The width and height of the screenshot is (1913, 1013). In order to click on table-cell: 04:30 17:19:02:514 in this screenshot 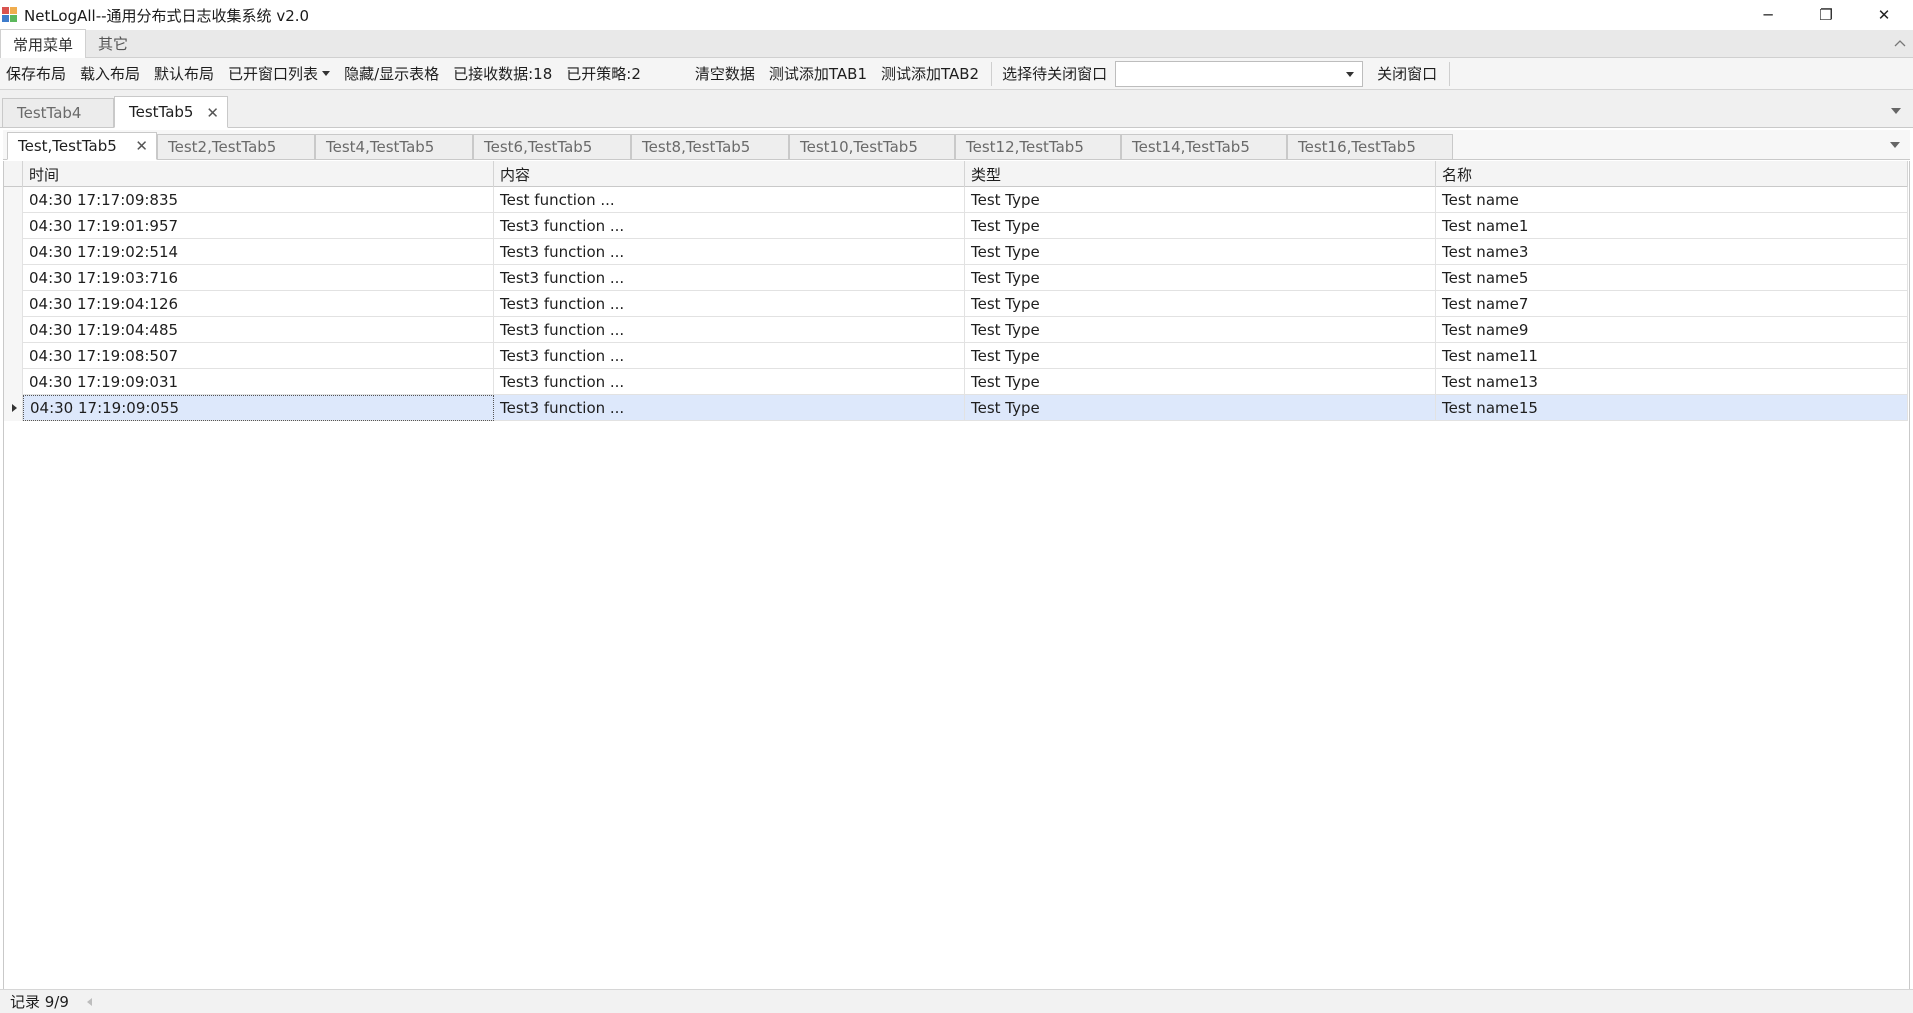, I will do `click(258, 252)`.